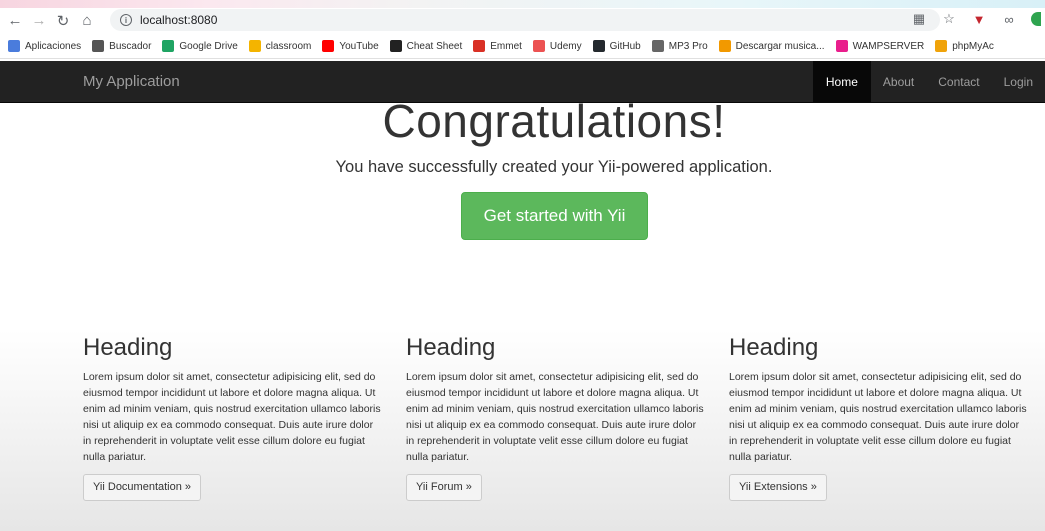 Image resolution: width=1045 pixels, height=531 pixels. What do you see at coordinates (522, 4) in the screenshot?
I see `window-top-strip` at bounding box center [522, 4].